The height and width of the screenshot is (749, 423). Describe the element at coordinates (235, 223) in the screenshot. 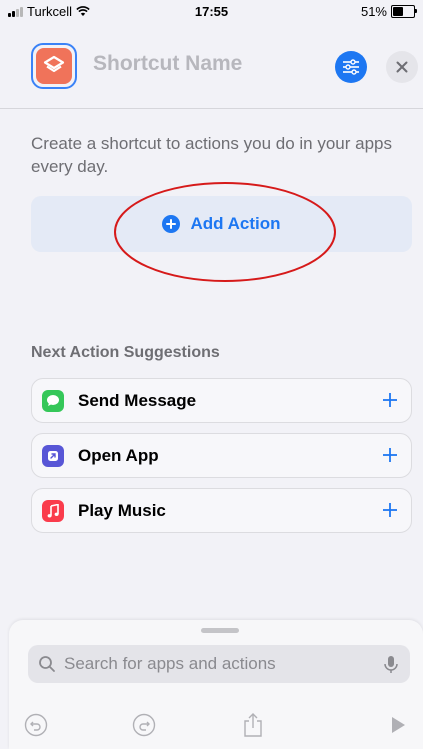

I see `add-action-label: Add Action` at that location.